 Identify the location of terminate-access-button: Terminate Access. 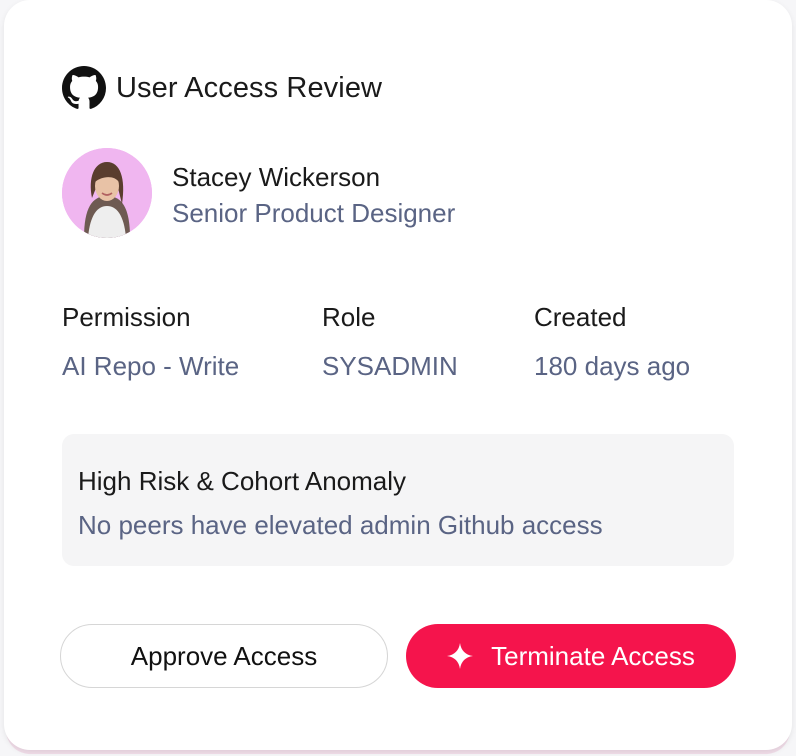
(571, 656).